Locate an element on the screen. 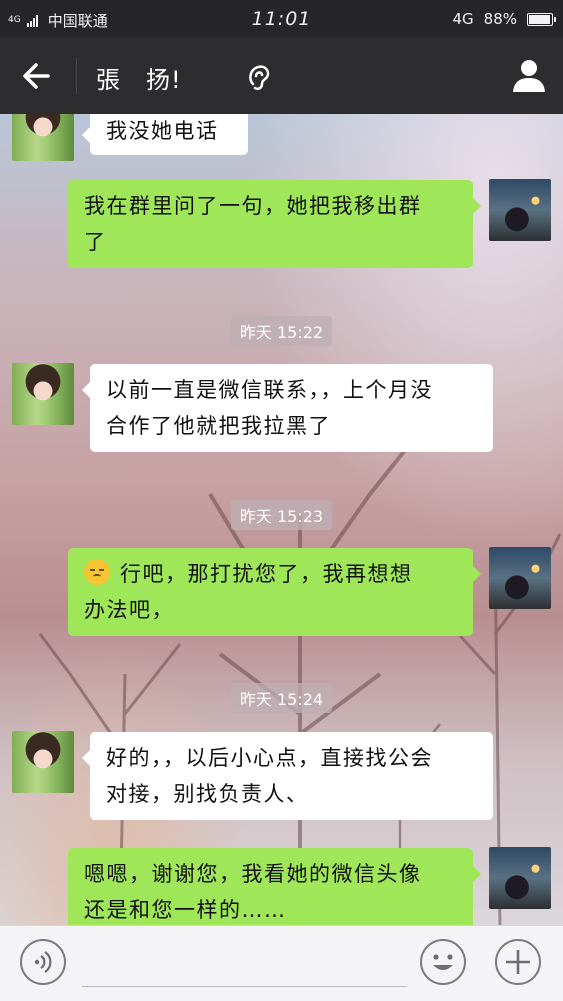  timestamp: 昨天 15:22 is located at coordinates (281, 331).